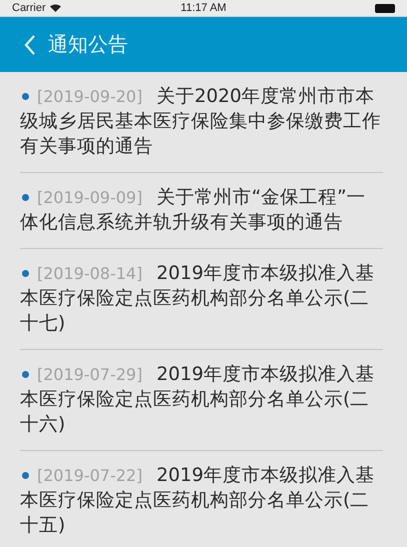 Image resolution: width=407 pixels, height=547 pixels. I want to click on back-icon, so click(30, 45).